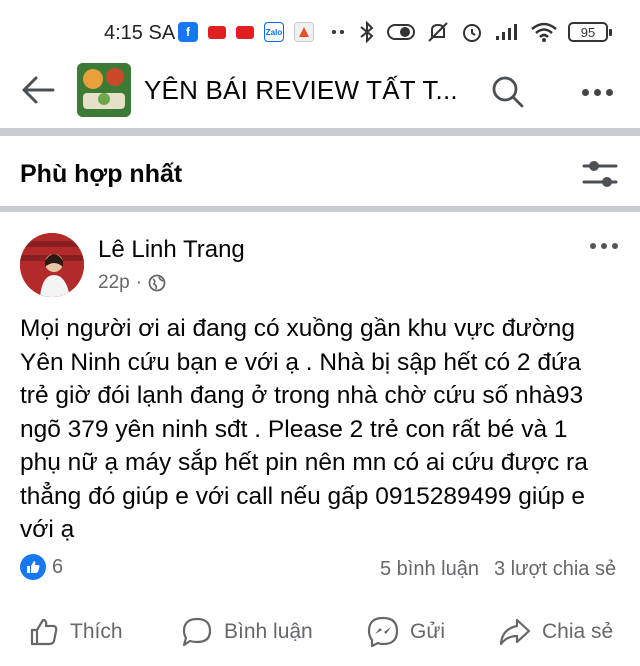  I want to click on group-cover-thumbnail, so click(104, 90).